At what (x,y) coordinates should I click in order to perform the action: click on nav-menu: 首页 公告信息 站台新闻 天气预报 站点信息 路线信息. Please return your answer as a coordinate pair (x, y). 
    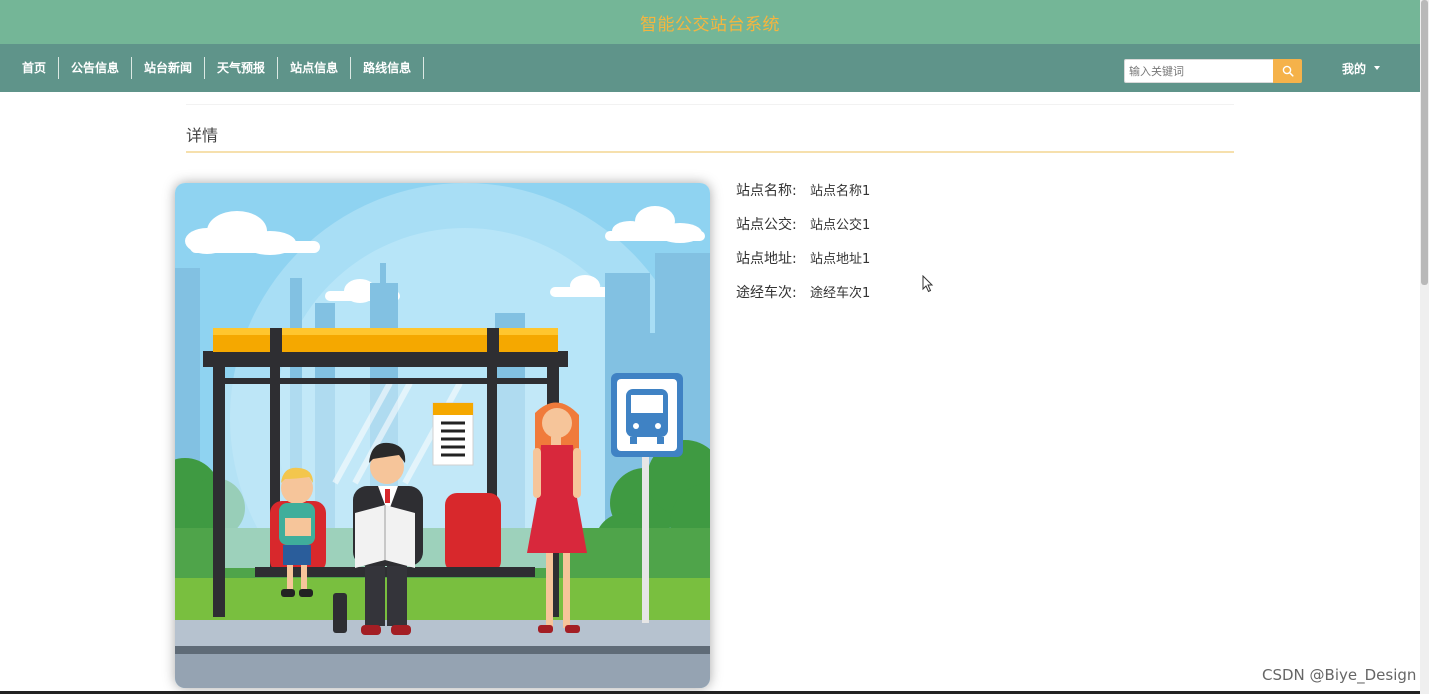
    Looking at the image, I should click on (217, 68).